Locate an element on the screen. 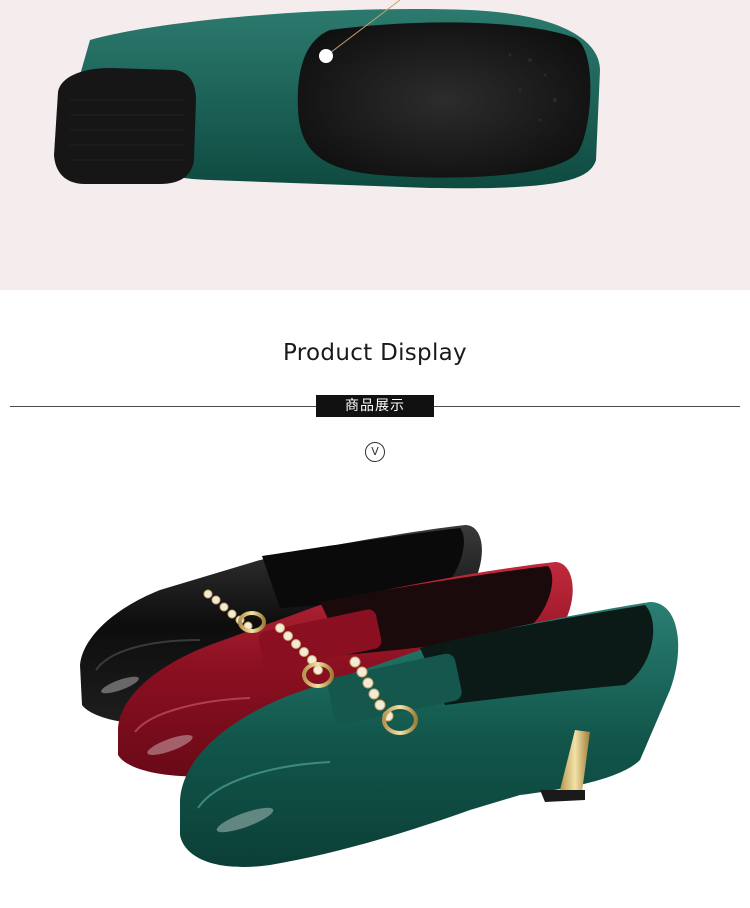 The image size is (750, 908). section-badge: 商品展示 is located at coordinates (375, 406).